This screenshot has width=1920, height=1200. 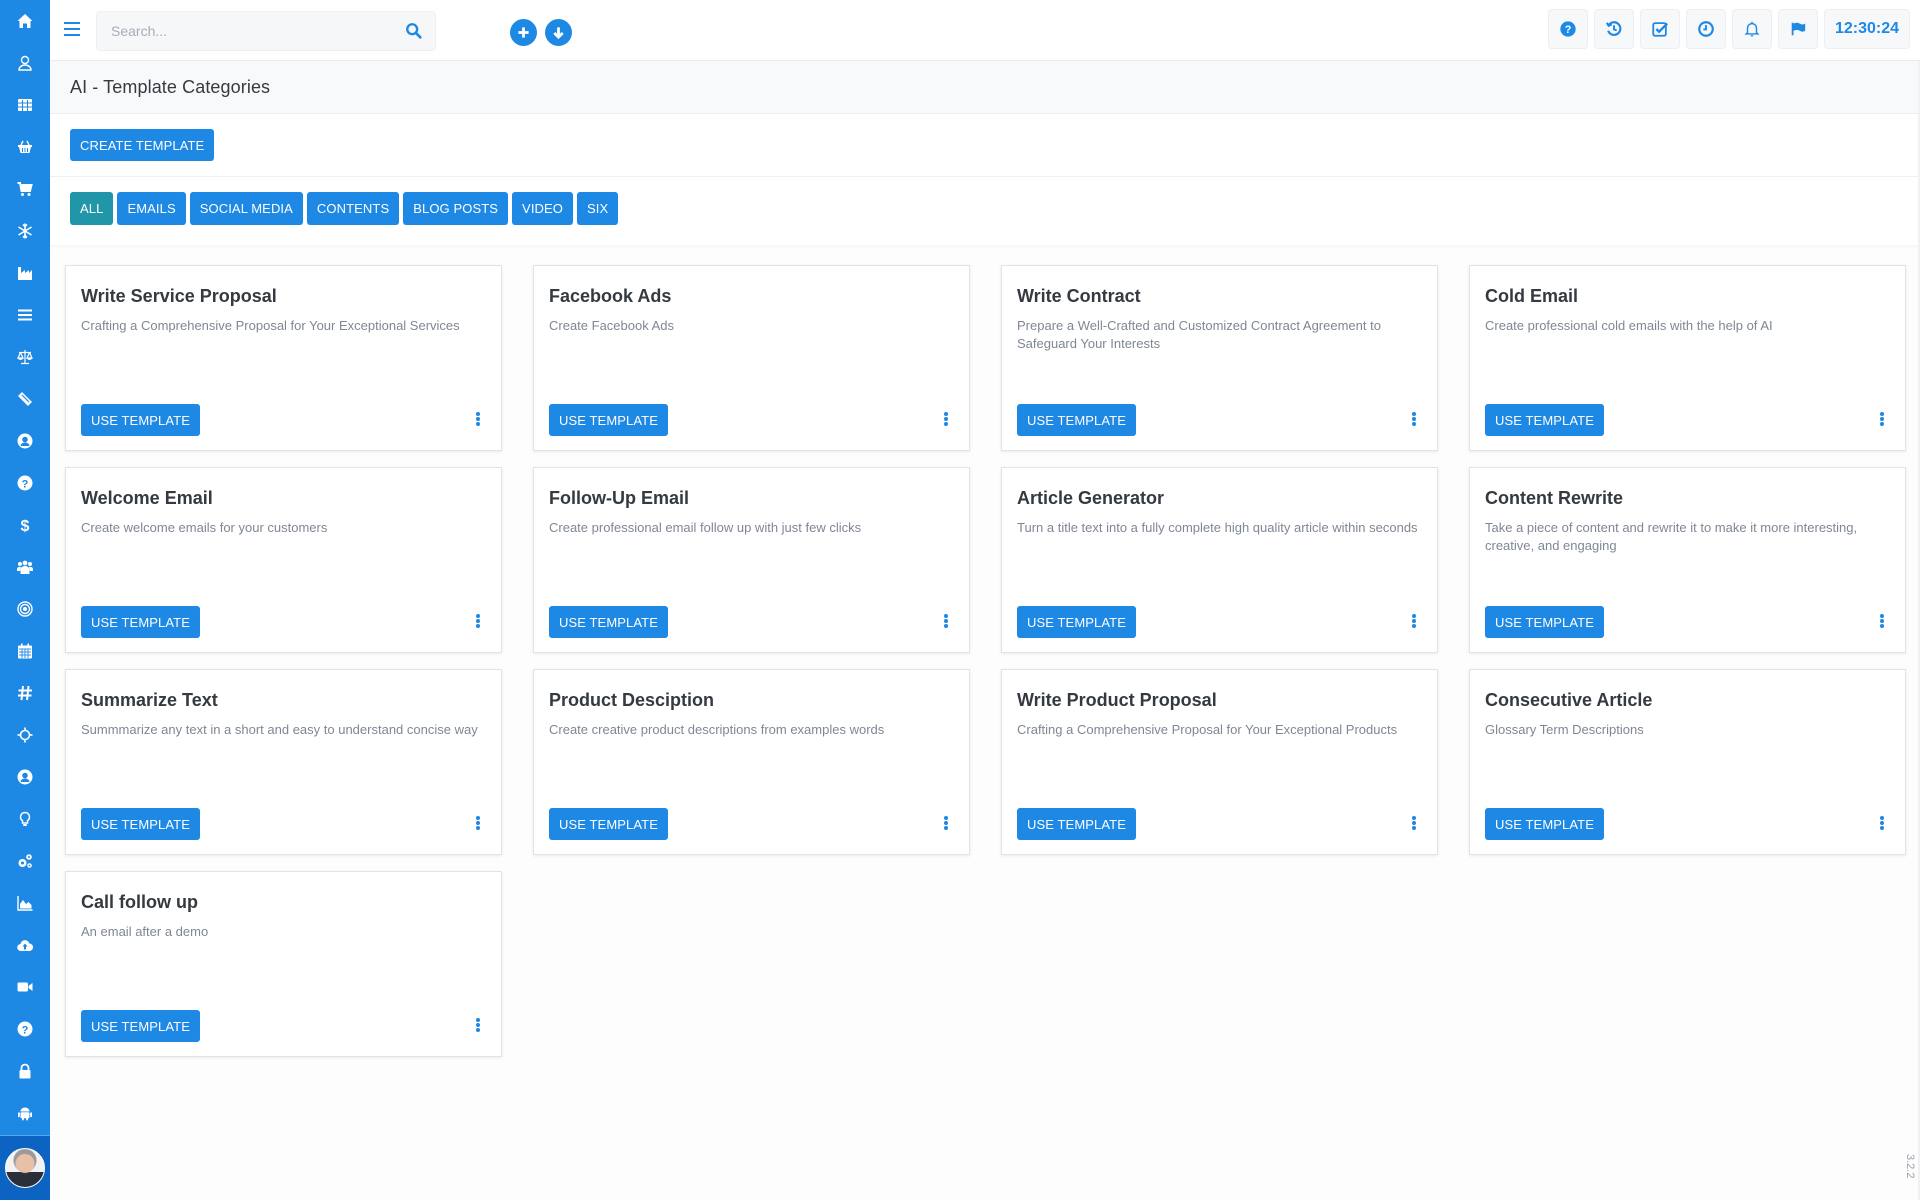 I want to click on home-icon, so click(x=25, y=21).